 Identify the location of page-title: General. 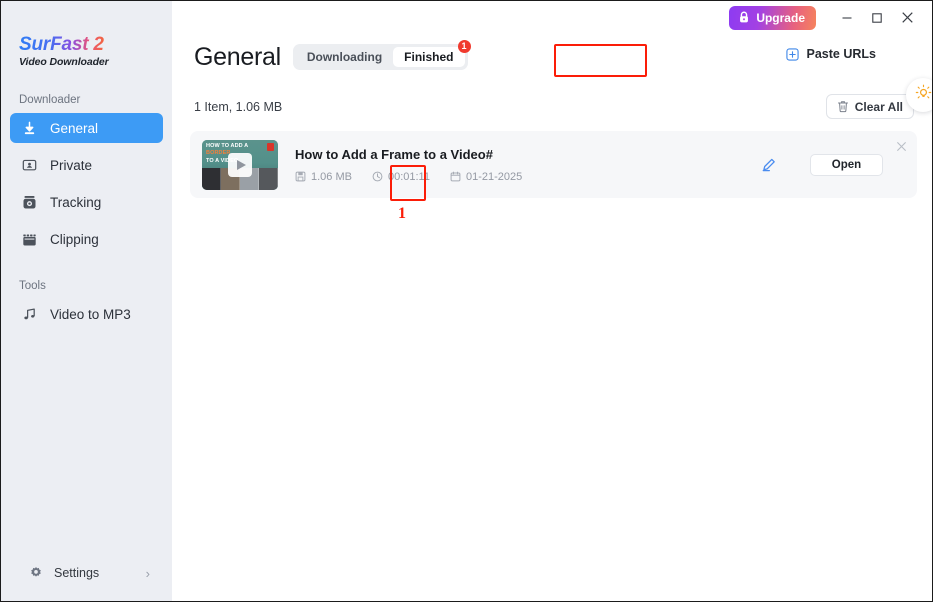
(237, 56).